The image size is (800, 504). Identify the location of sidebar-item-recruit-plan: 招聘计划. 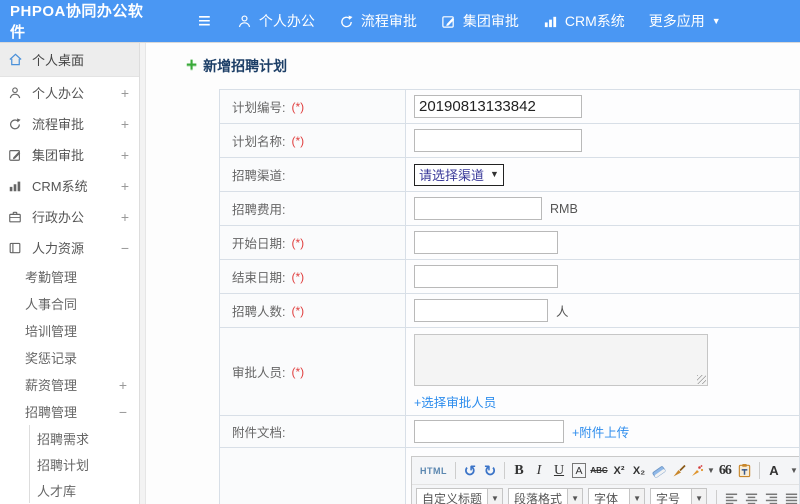
(84, 464).